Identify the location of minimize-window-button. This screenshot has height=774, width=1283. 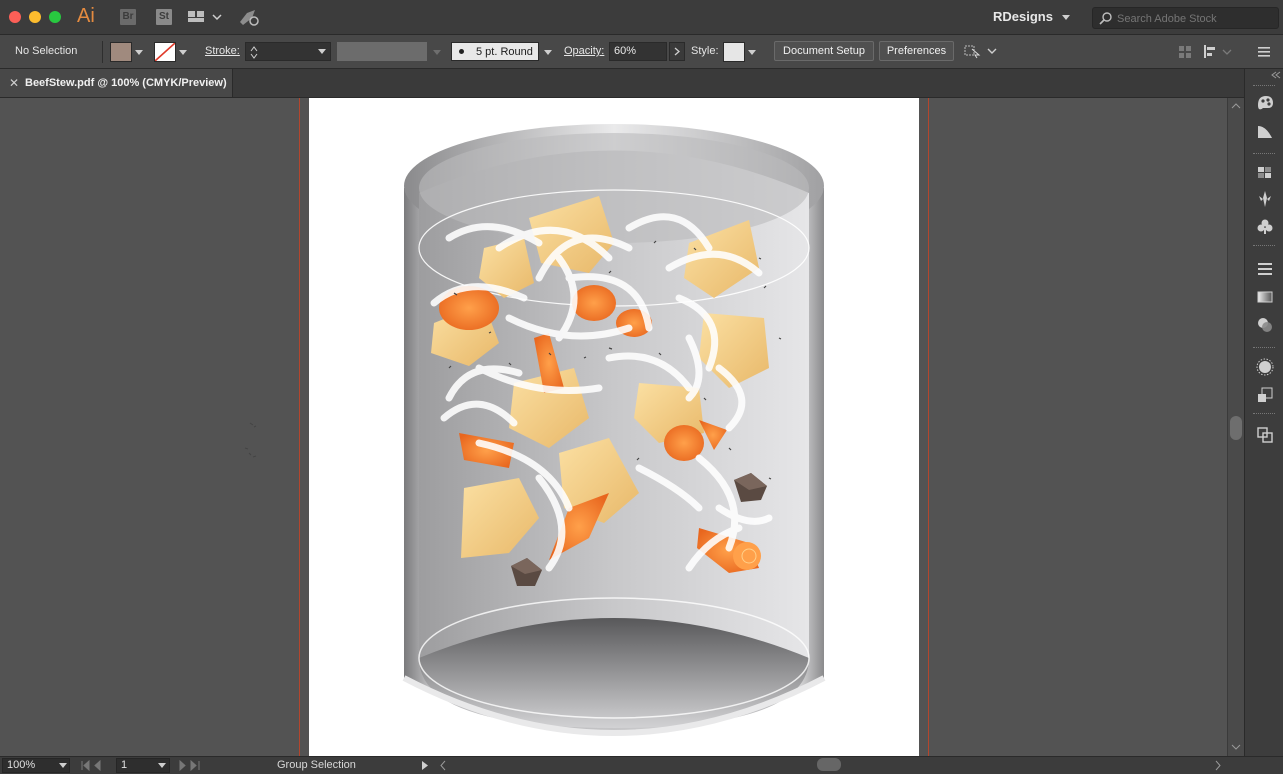
(35, 17).